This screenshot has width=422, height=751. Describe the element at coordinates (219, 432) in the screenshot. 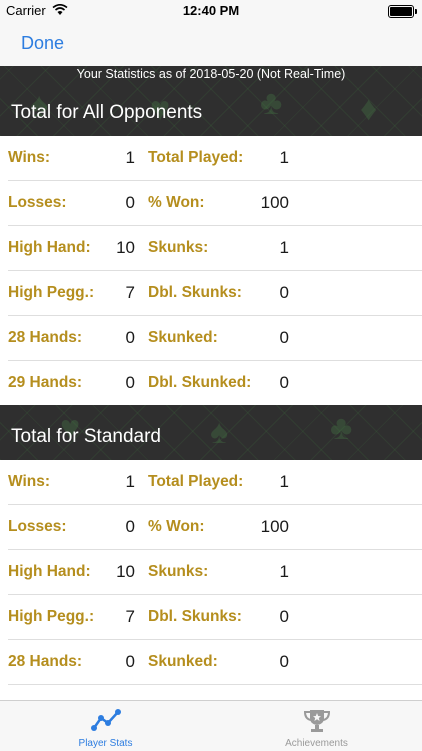

I see `spade-icon: ♠` at that location.